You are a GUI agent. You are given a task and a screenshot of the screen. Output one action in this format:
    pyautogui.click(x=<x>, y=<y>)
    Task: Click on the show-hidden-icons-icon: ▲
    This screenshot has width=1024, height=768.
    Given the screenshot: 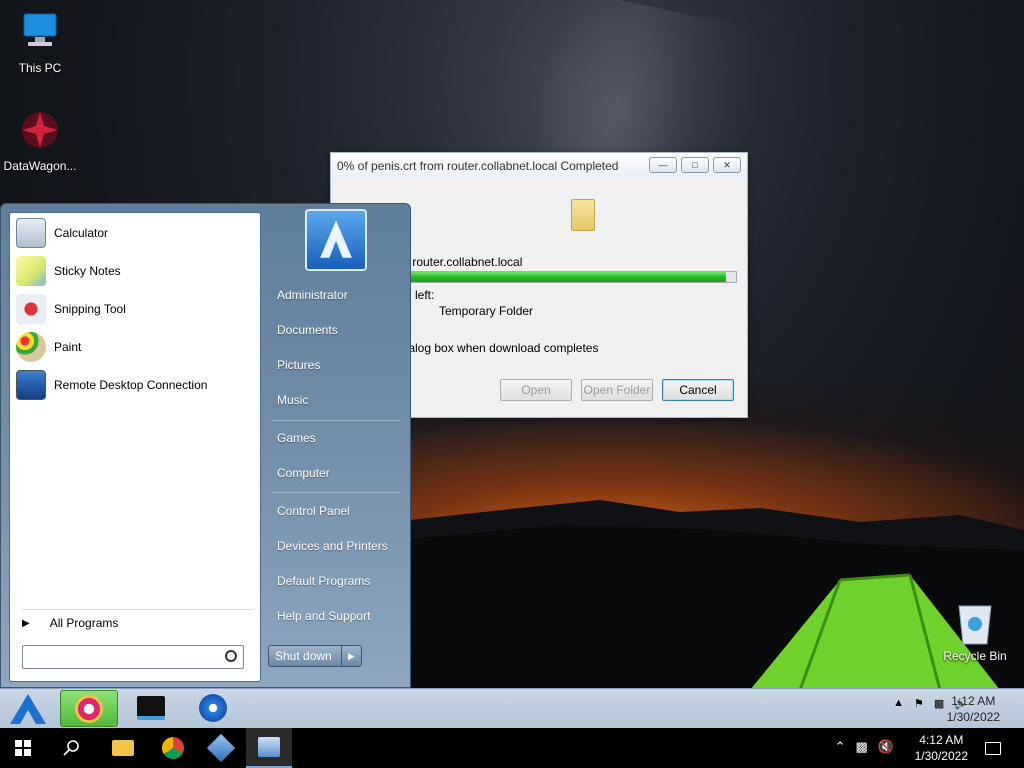 What is the action you would take?
    pyautogui.click(x=898, y=703)
    